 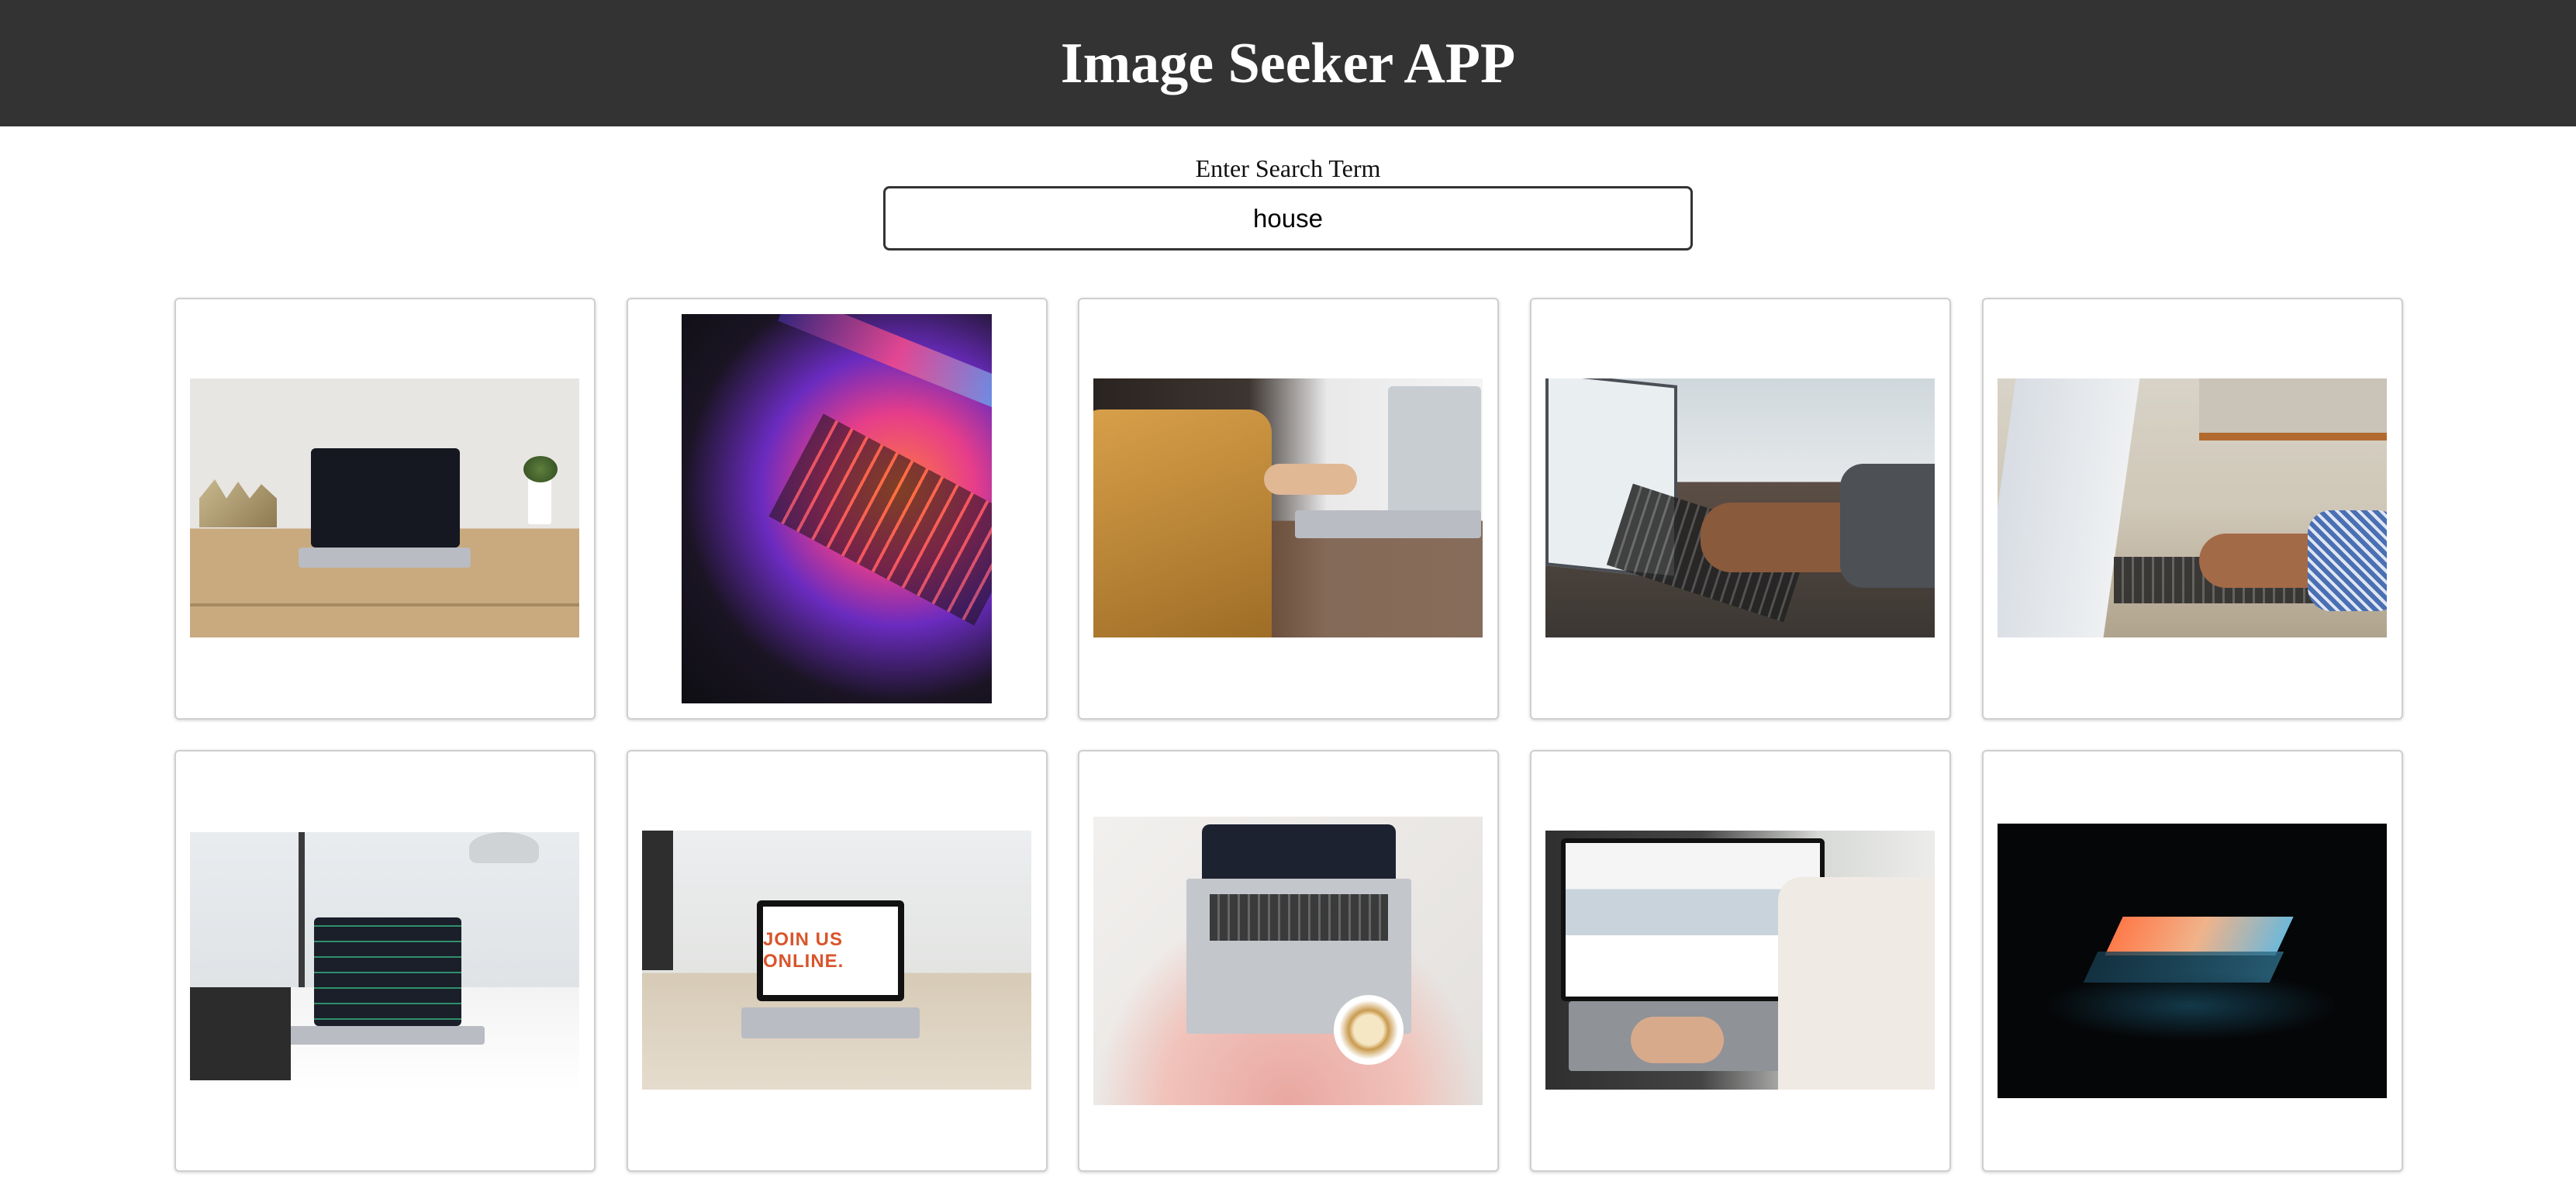 What do you see at coordinates (1288, 218) in the screenshot?
I see `search-input` at bounding box center [1288, 218].